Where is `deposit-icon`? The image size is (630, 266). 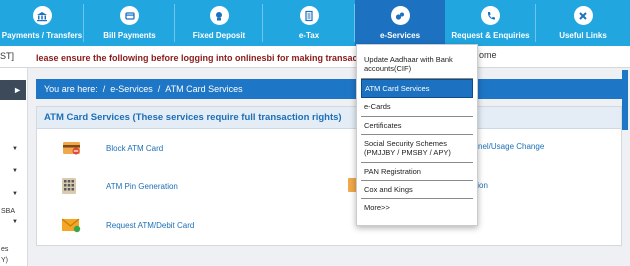
deposit-icon is located at coordinates (219, 15).